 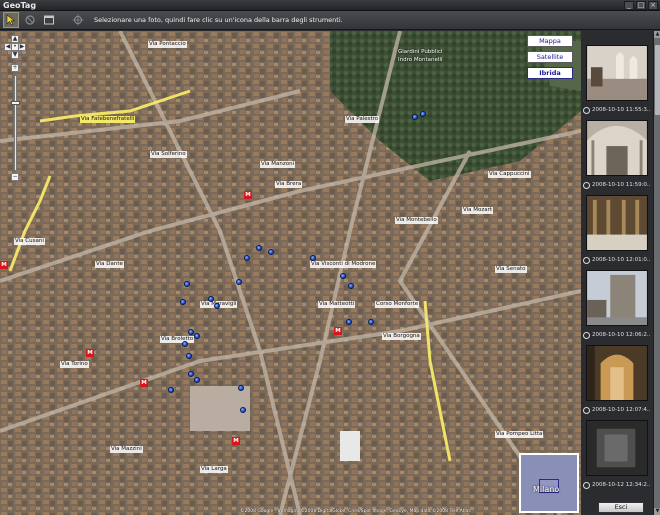 What do you see at coordinates (343, 264) in the screenshot?
I see `street-label: Via Visconti di Modrone` at bounding box center [343, 264].